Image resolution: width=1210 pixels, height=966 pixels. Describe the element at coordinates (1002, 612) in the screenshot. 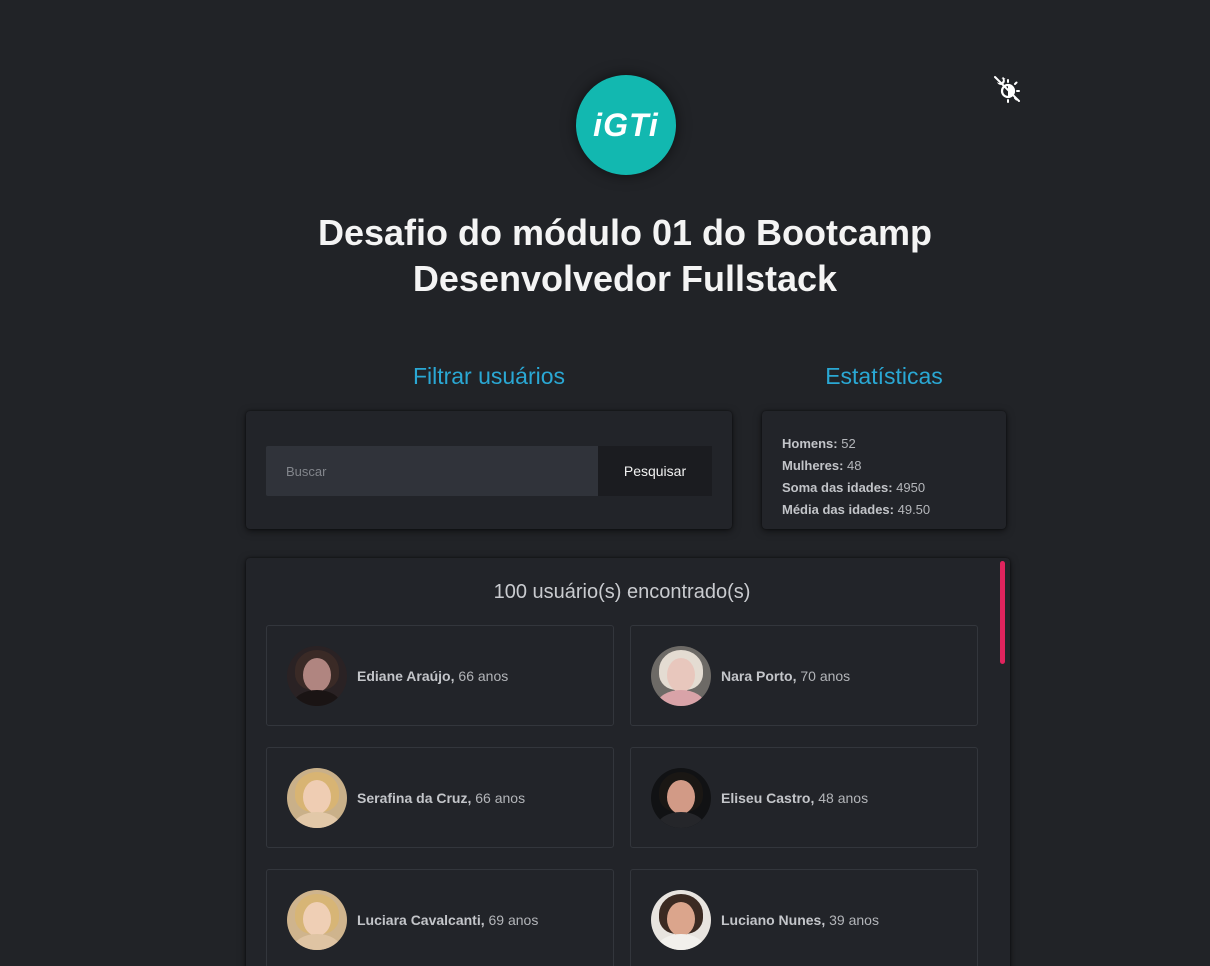

I see `scrollbar-thumb` at that location.